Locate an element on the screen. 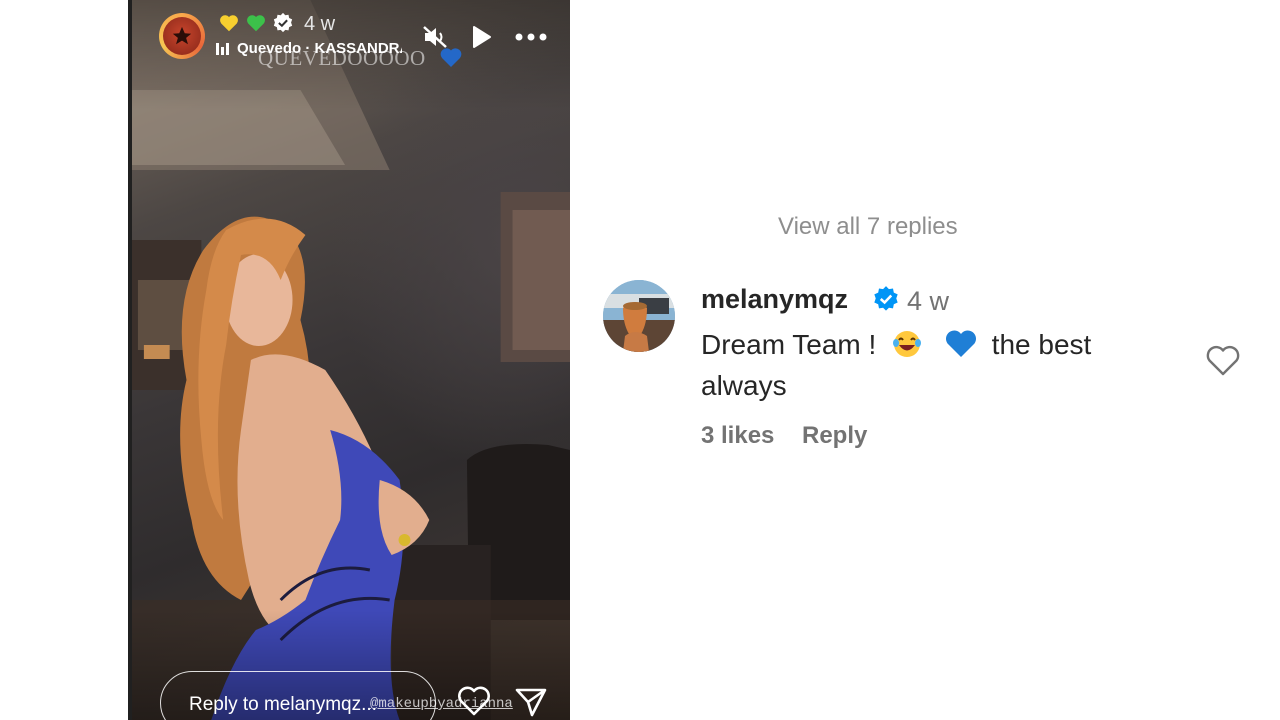  comment-username: melanymqz is located at coordinates (774, 299).